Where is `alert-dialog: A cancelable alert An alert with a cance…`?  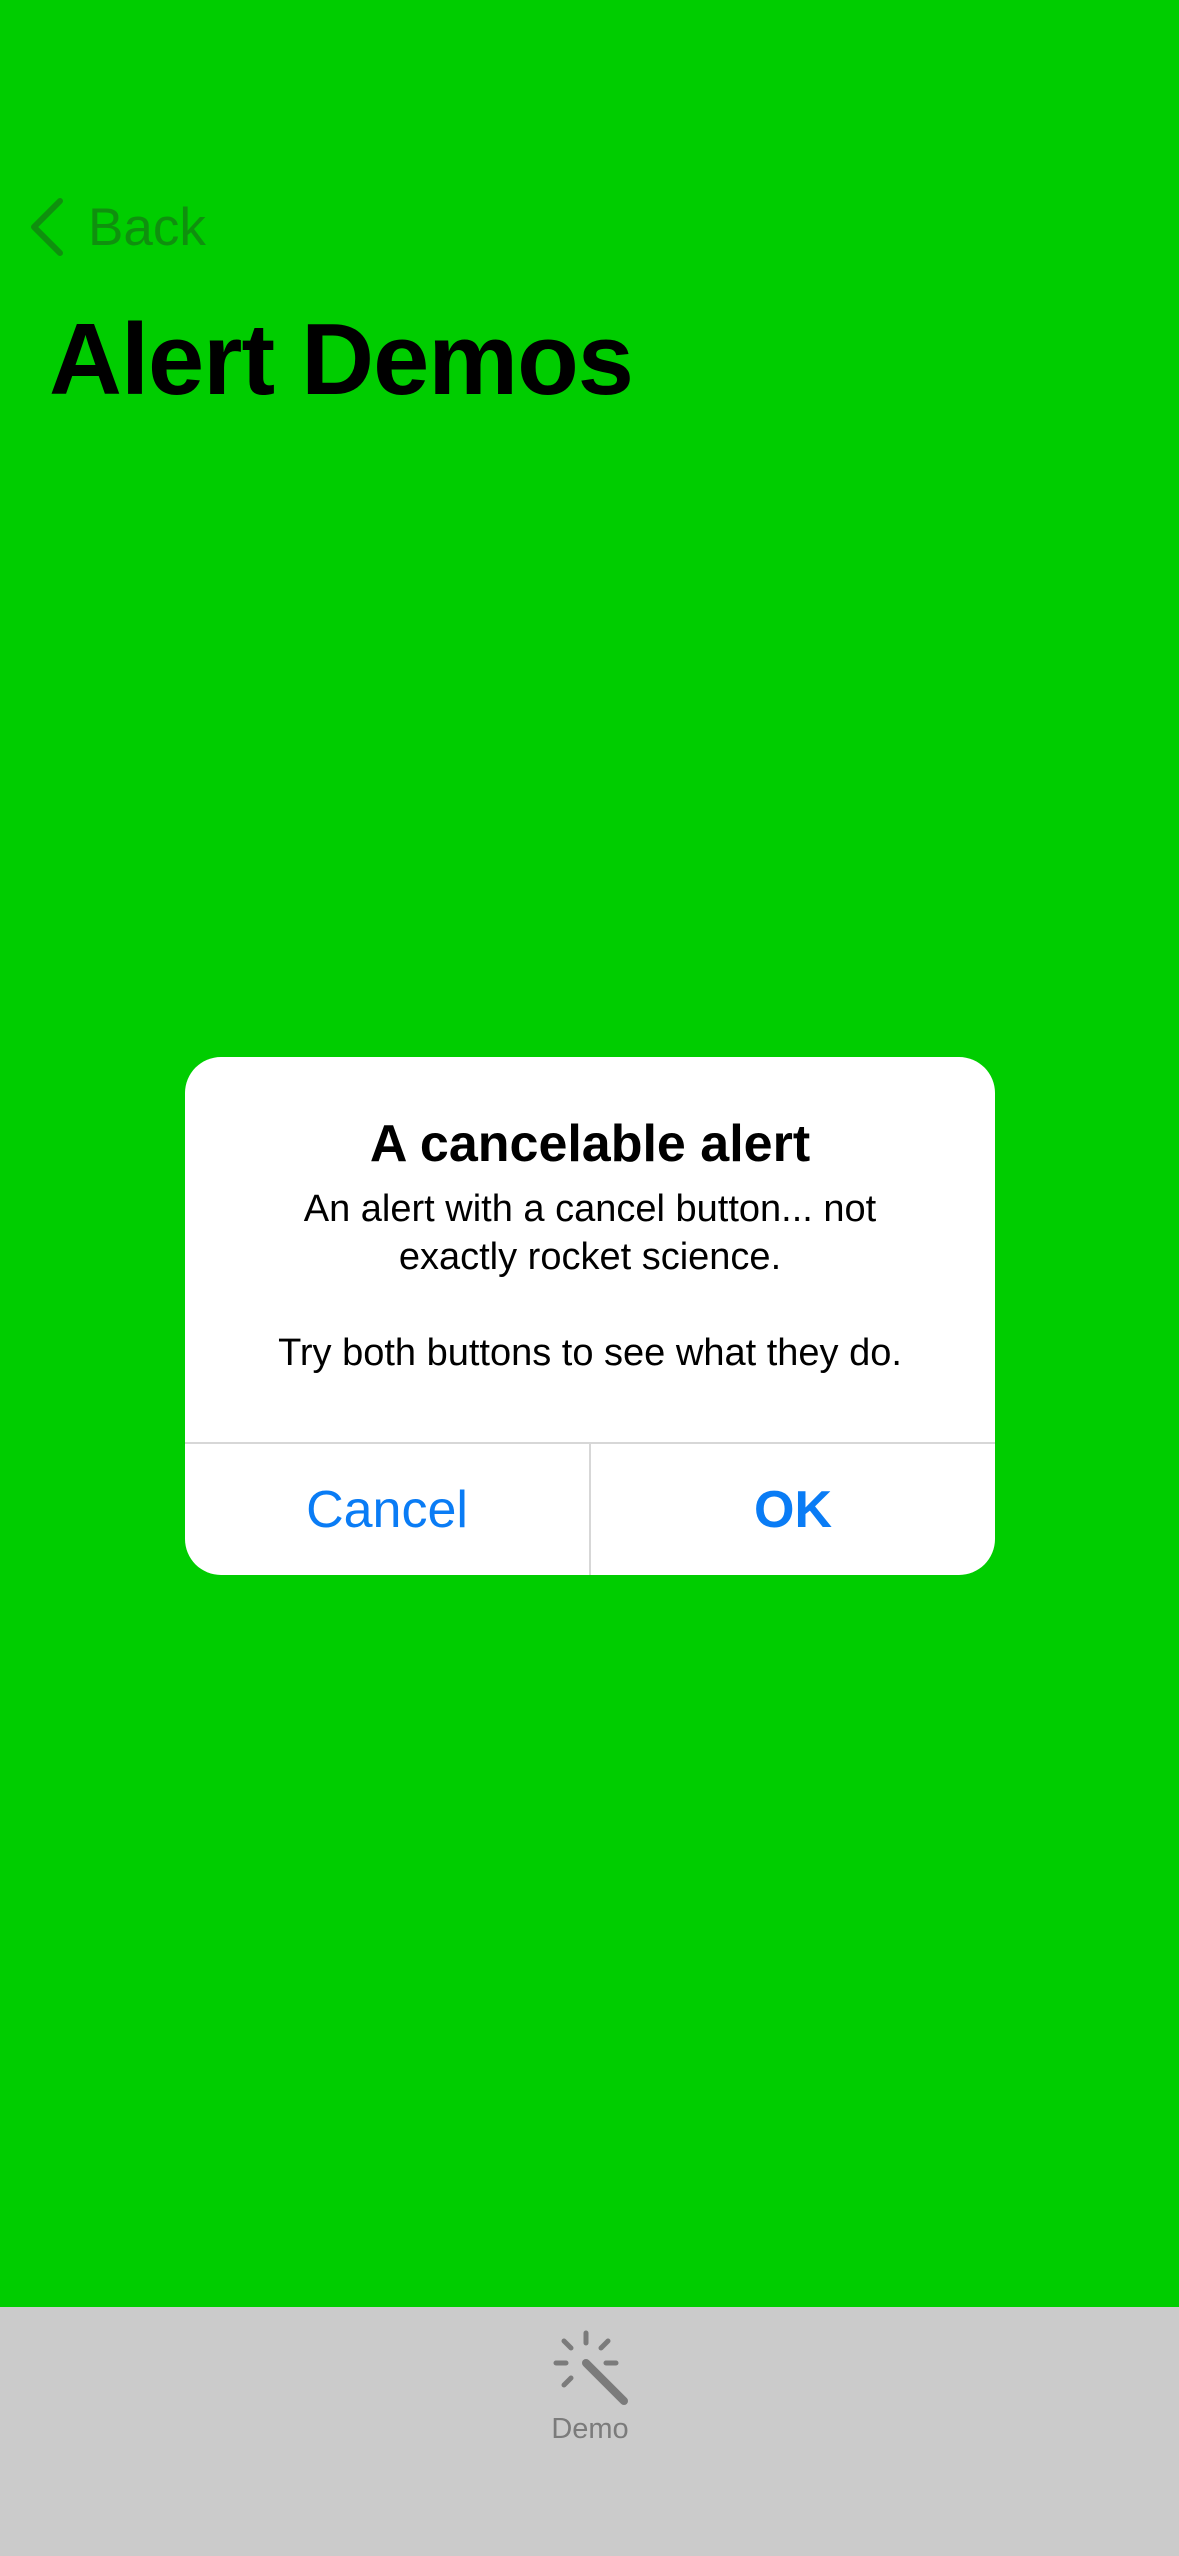
alert-dialog: A cancelable alert An alert with a cance… is located at coordinates (590, 1316).